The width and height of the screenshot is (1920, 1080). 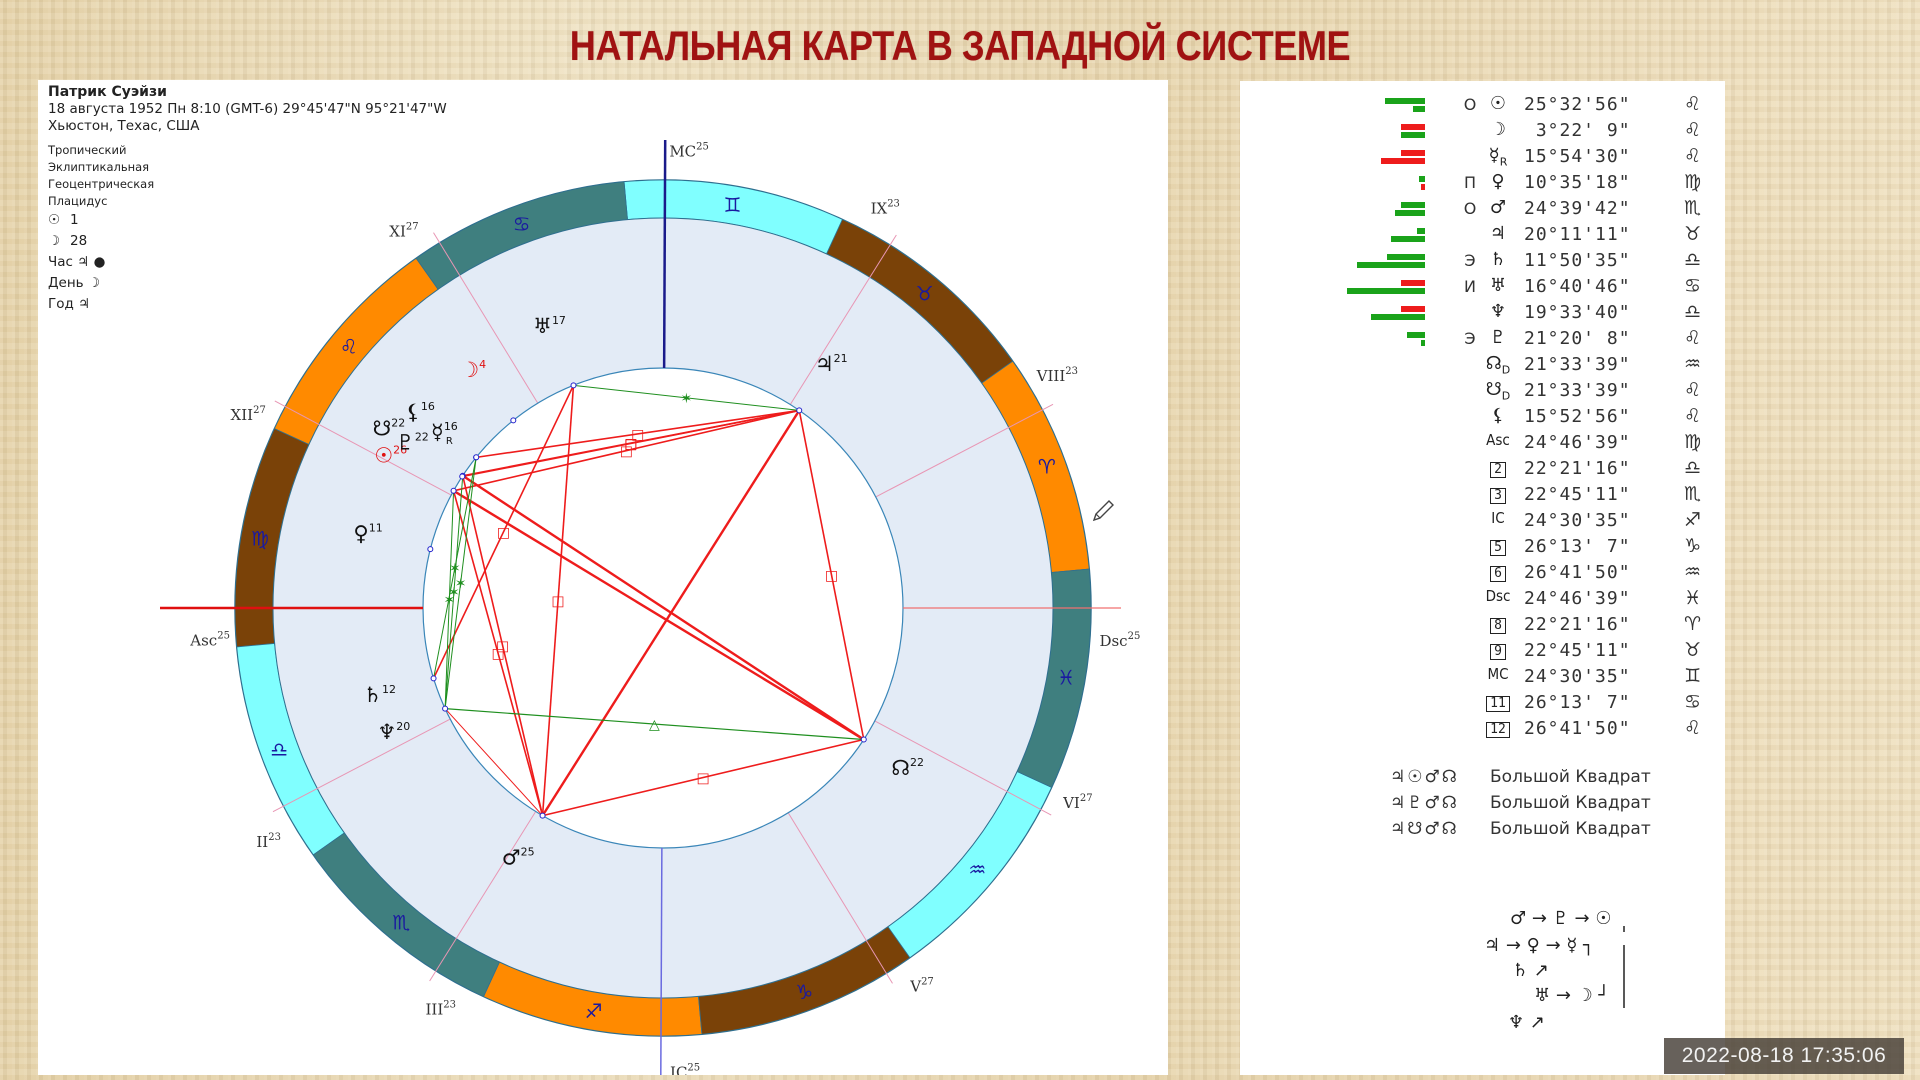 I want to click on dignity-mark: П, so click(x=1470, y=182).